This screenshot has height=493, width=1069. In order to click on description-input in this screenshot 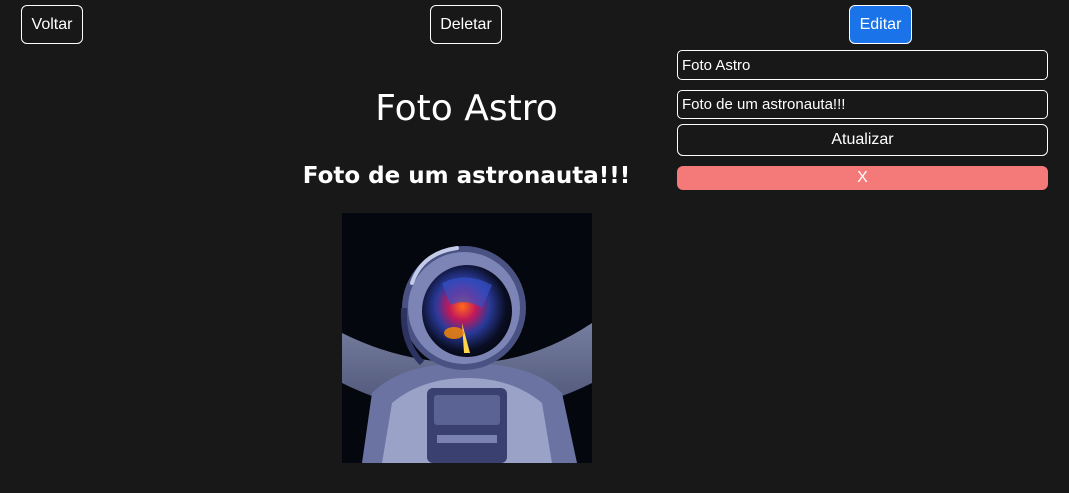, I will do `click(862, 104)`.